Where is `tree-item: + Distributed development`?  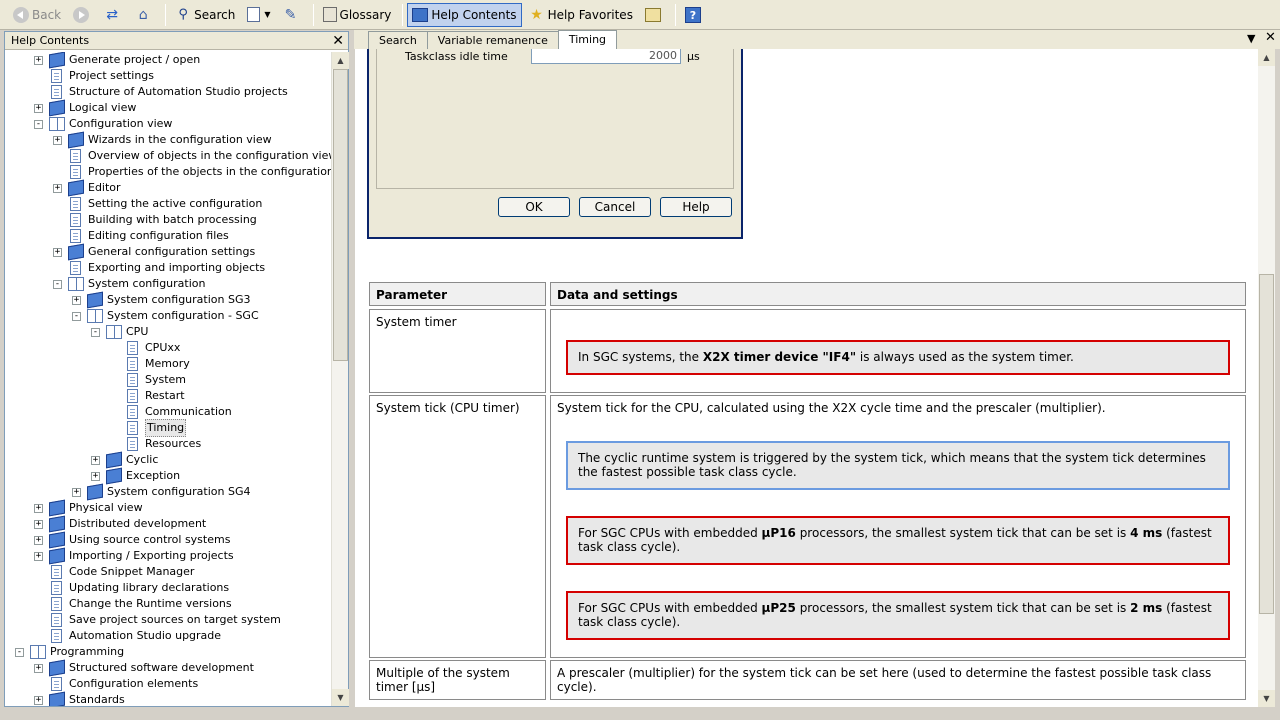 tree-item: + Distributed development is located at coordinates (120, 524).